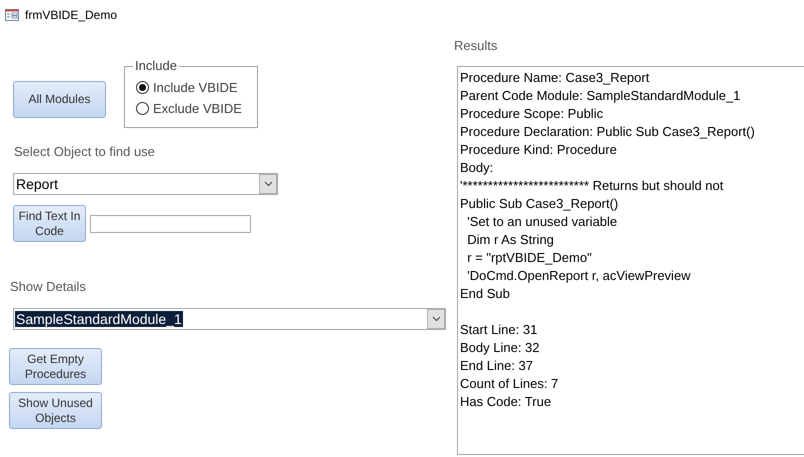 The width and height of the screenshot is (804, 457). Describe the element at coordinates (156, 65) in the screenshot. I see `group-legend: Include` at that location.